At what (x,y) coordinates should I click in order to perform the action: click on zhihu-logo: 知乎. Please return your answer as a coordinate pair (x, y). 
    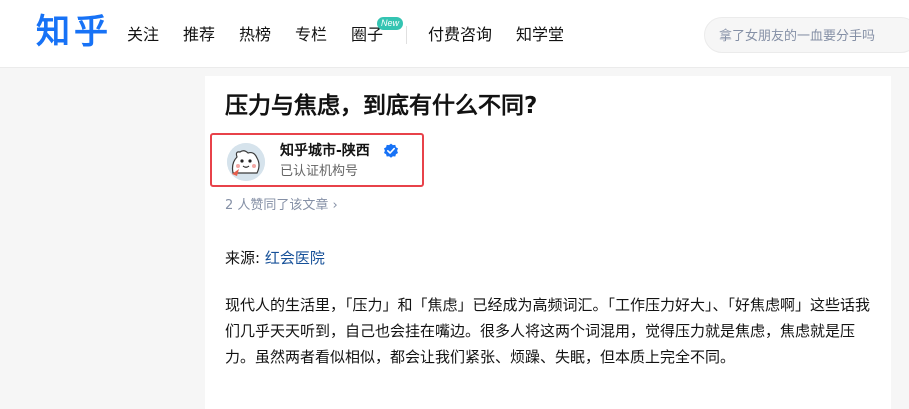
    Looking at the image, I should click on (74, 32).